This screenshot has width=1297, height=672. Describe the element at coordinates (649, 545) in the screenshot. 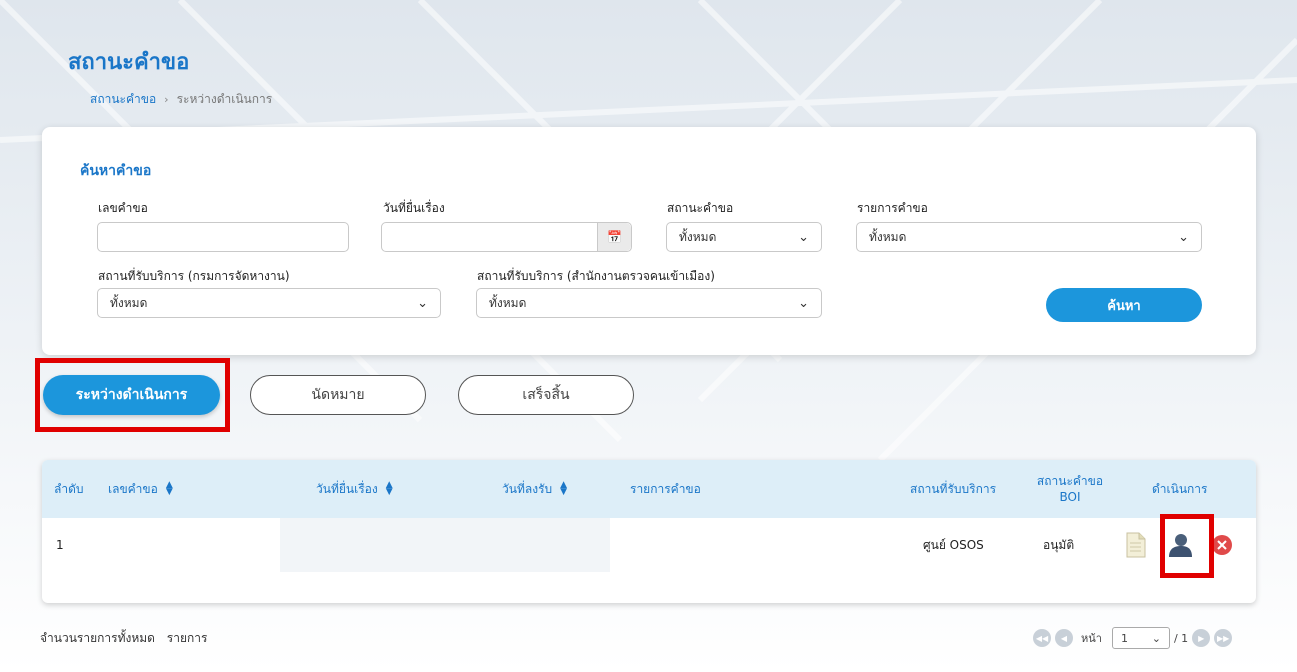

I see `table-row: 1 ศูนย์ OSOS อนุมัติ` at that location.